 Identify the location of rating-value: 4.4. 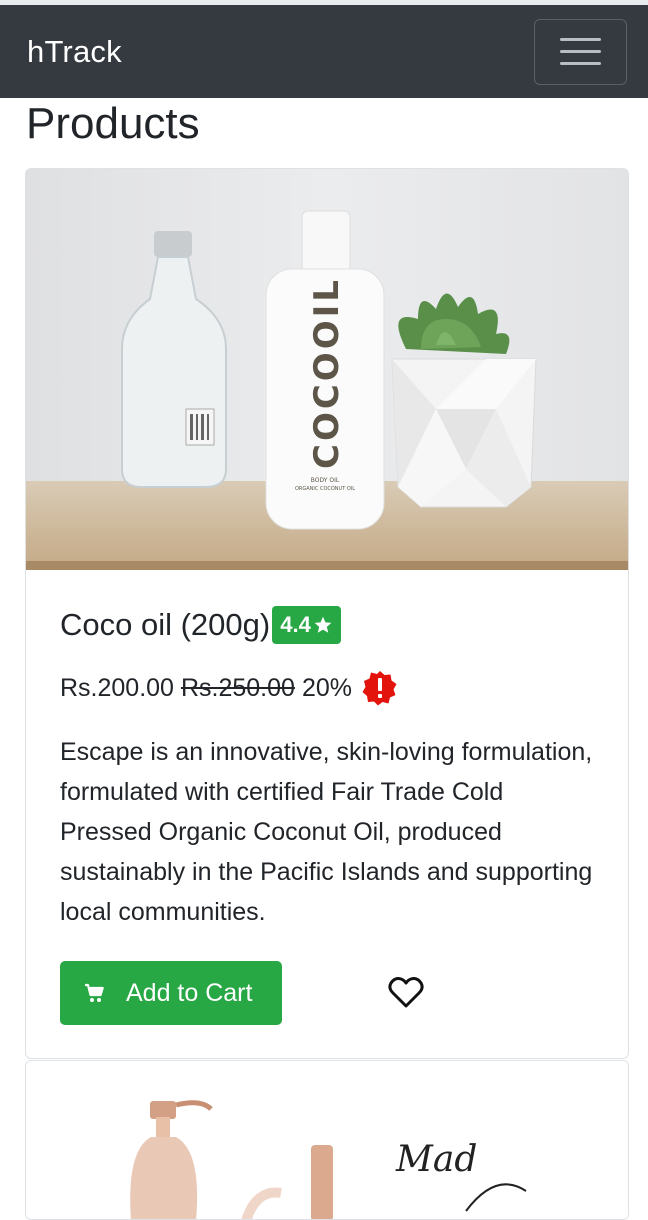
(295, 624).